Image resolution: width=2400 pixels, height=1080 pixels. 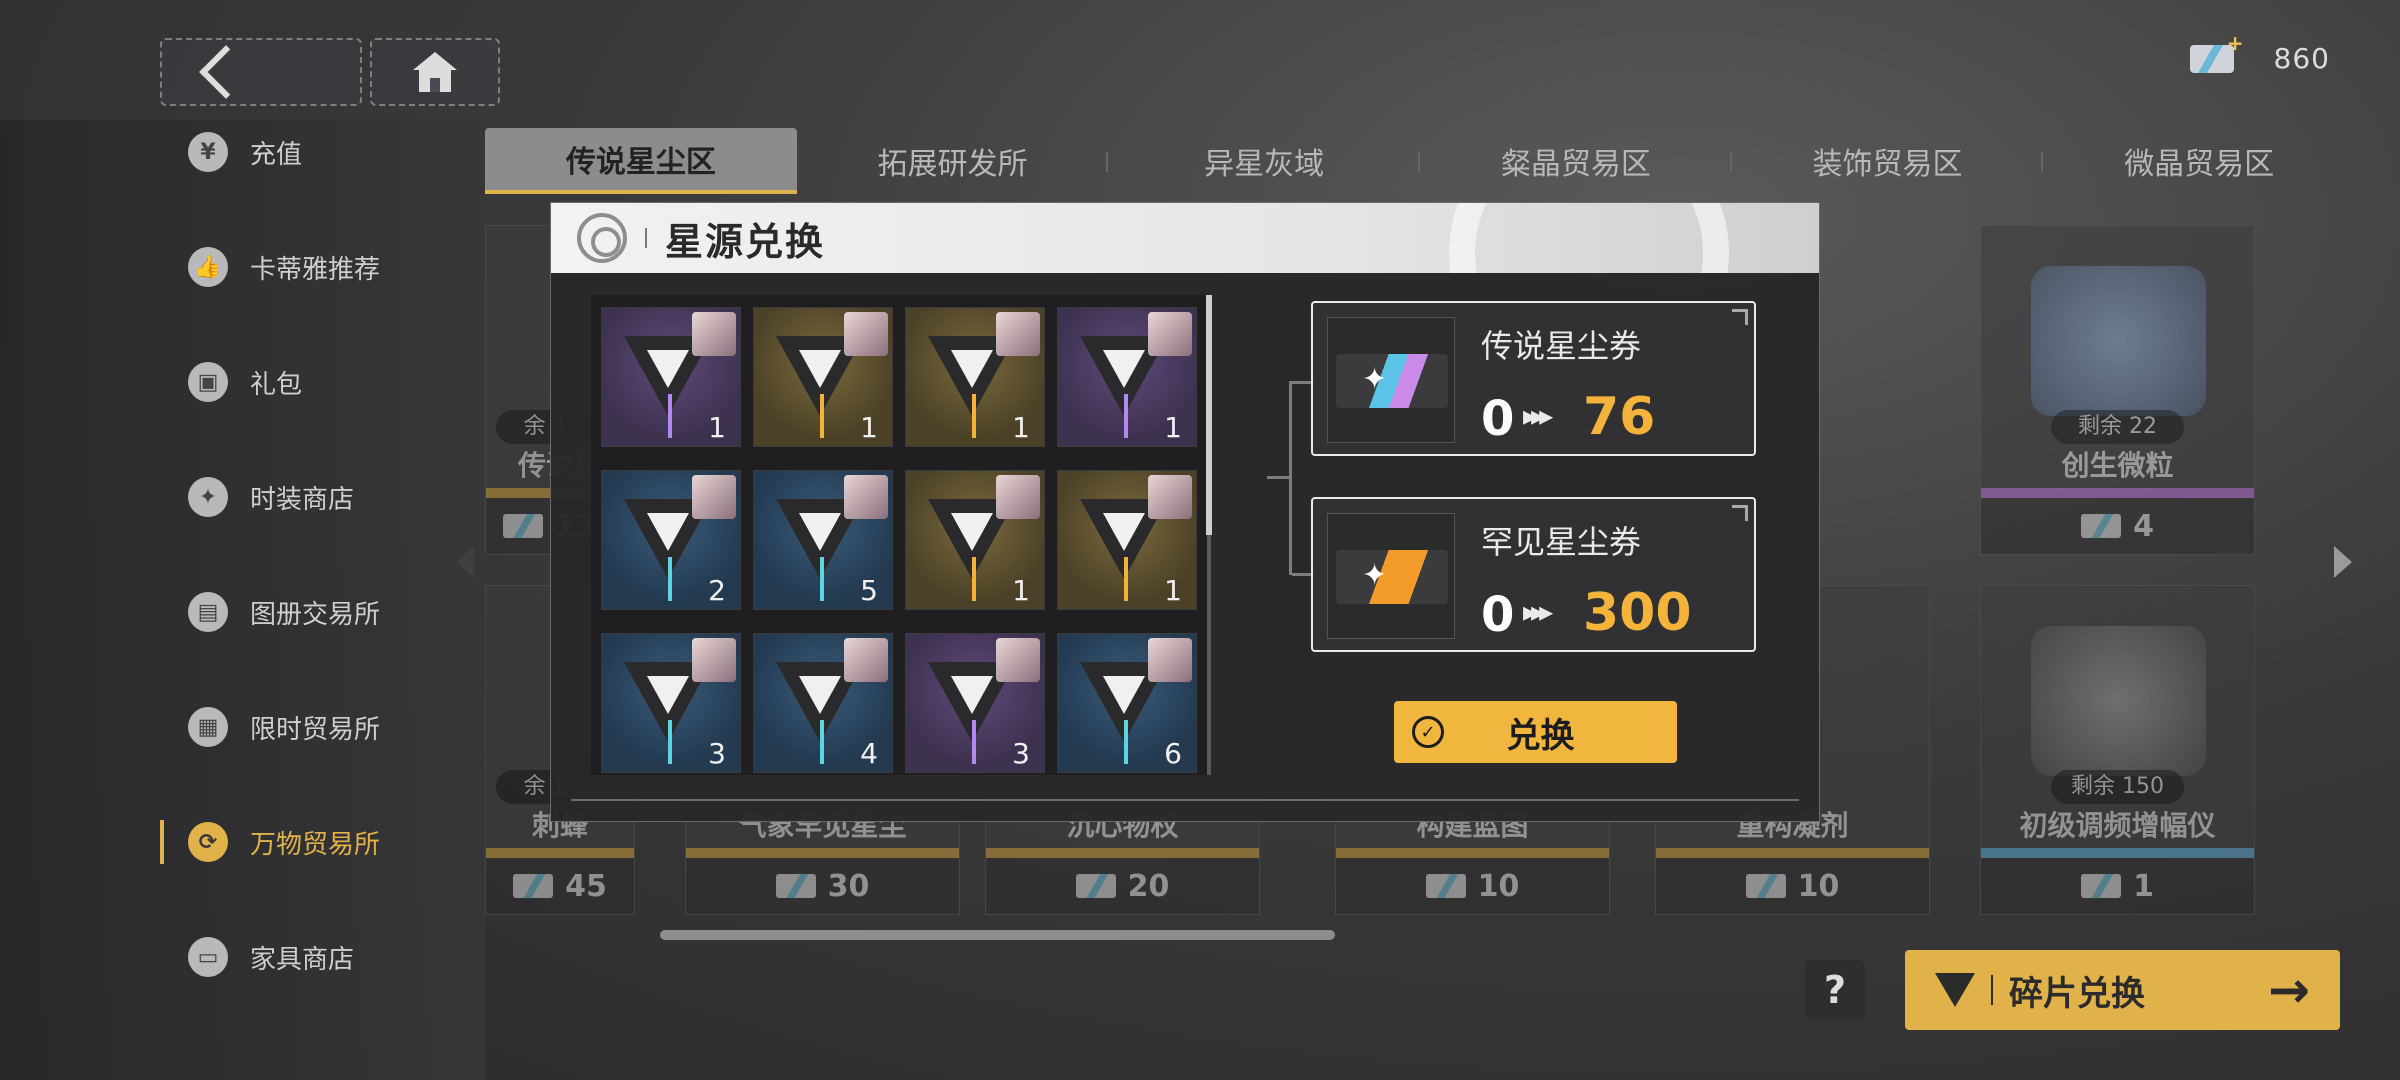 I want to click on tab-legendary-stardust: 传说星尘区, so click(x=641, y=161).